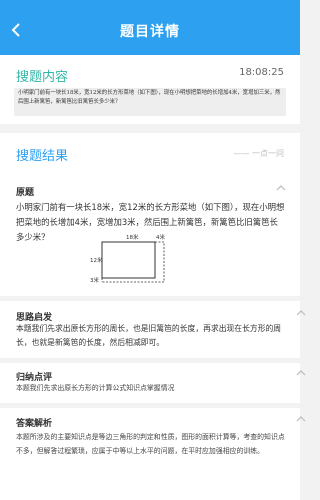 This screenshot has height=500, width=320. What do you see at coordinates (42, 156) in the screenshot?
I see `search-result-title: 搜题结果` at bounding box center [42, 156].